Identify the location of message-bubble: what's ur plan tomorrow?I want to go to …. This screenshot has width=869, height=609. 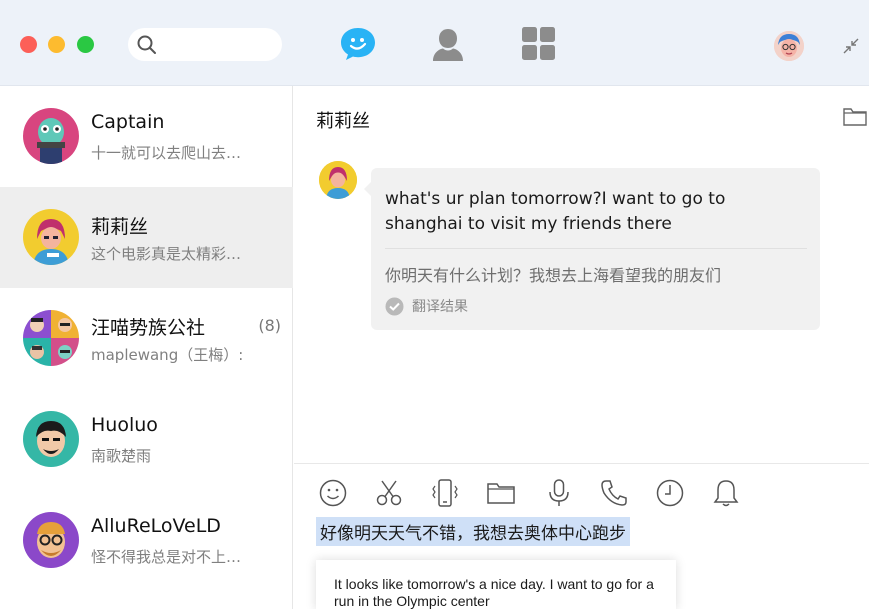
(592, 249).